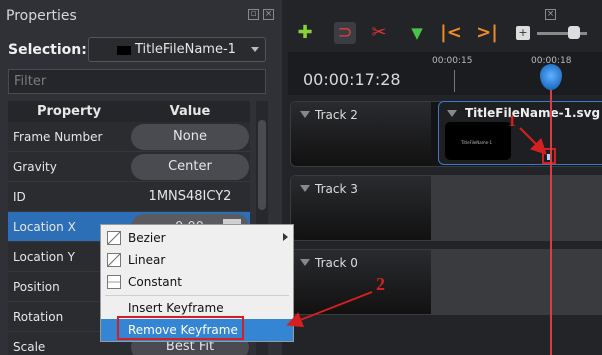 Image resolution: width=602 pixels, height=355 pixels. Describe the element at coordinates (124, 50) in the screenshot. I see `clip-thumbnail-icon` at that location.